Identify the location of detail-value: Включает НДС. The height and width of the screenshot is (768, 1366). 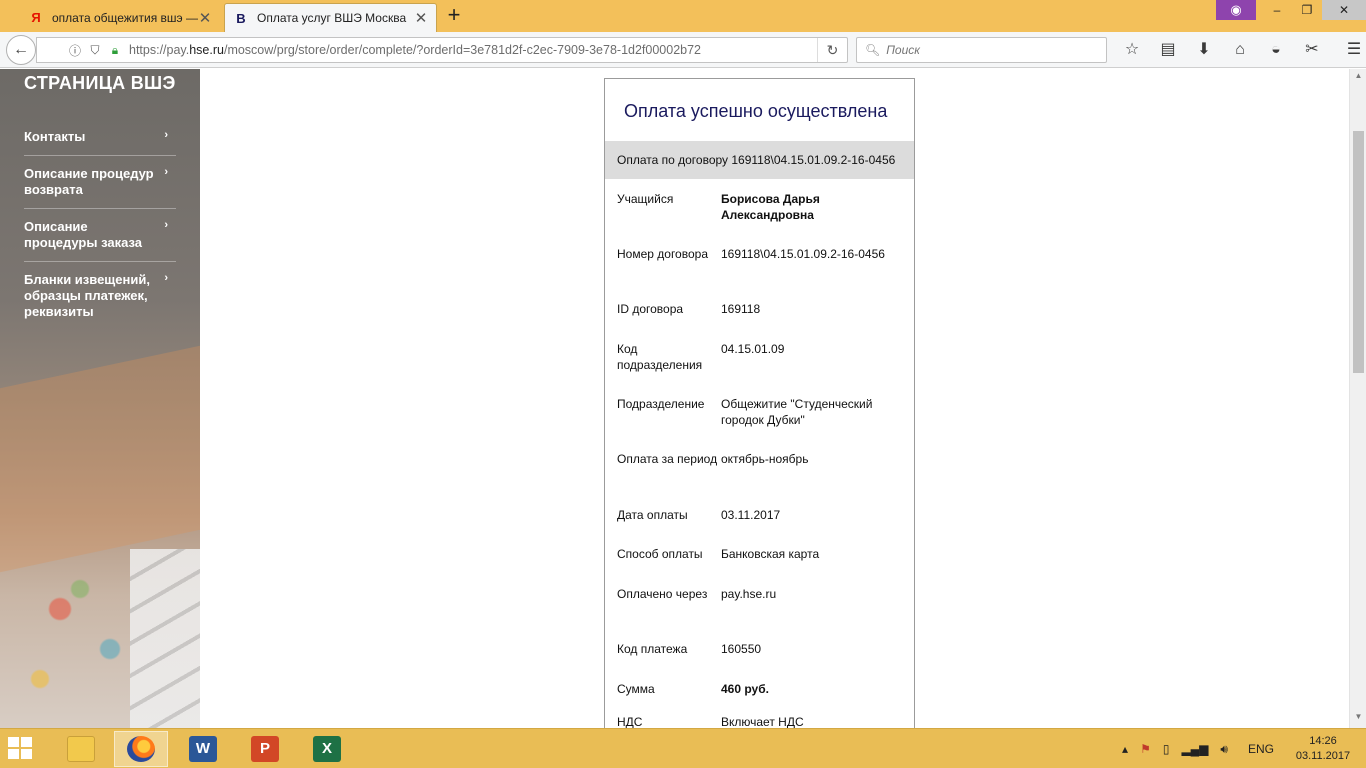
(762, 721).